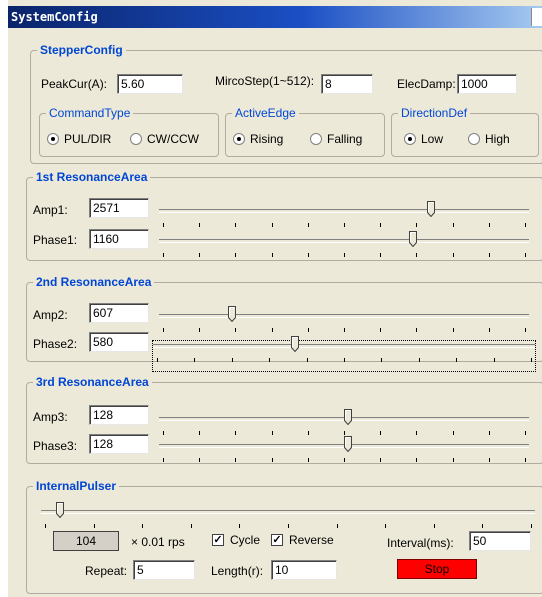  I want to click on elecdamp-input: 1000, so click(487, 84).